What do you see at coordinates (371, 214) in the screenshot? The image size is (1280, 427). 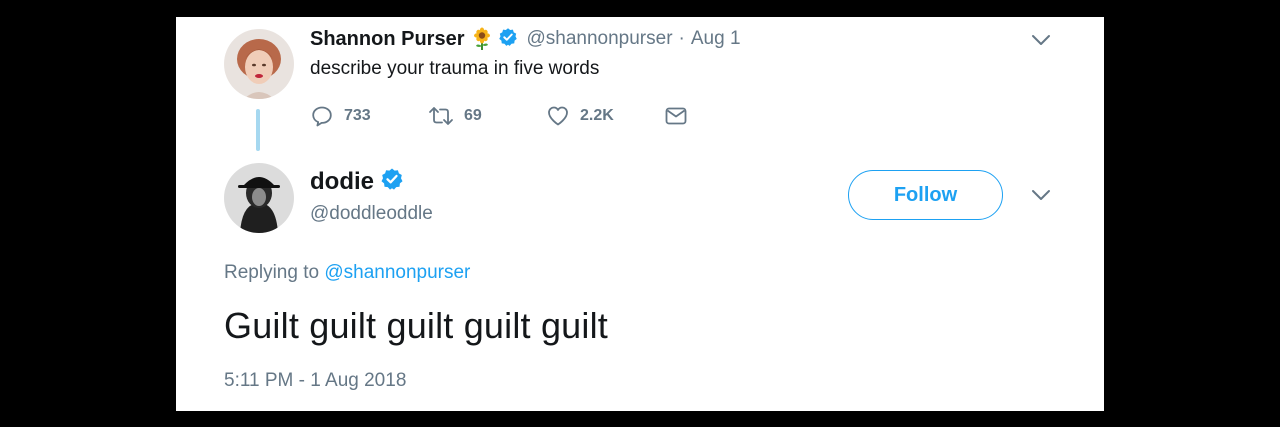 I see `author-handle: @doddleoddle` at bounding box center [371, 214].